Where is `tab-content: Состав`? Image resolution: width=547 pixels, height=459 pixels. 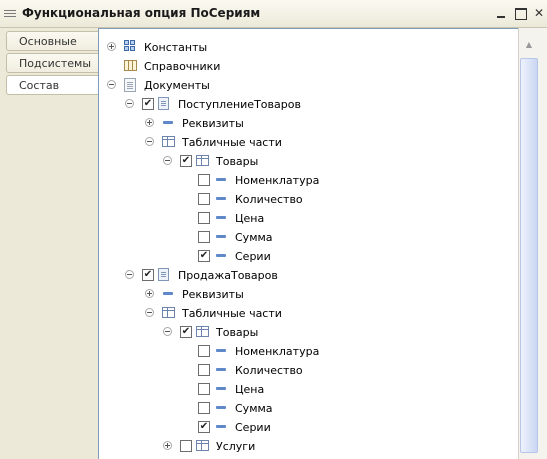 tab-content: Состав is located at coordinates (52, 85).